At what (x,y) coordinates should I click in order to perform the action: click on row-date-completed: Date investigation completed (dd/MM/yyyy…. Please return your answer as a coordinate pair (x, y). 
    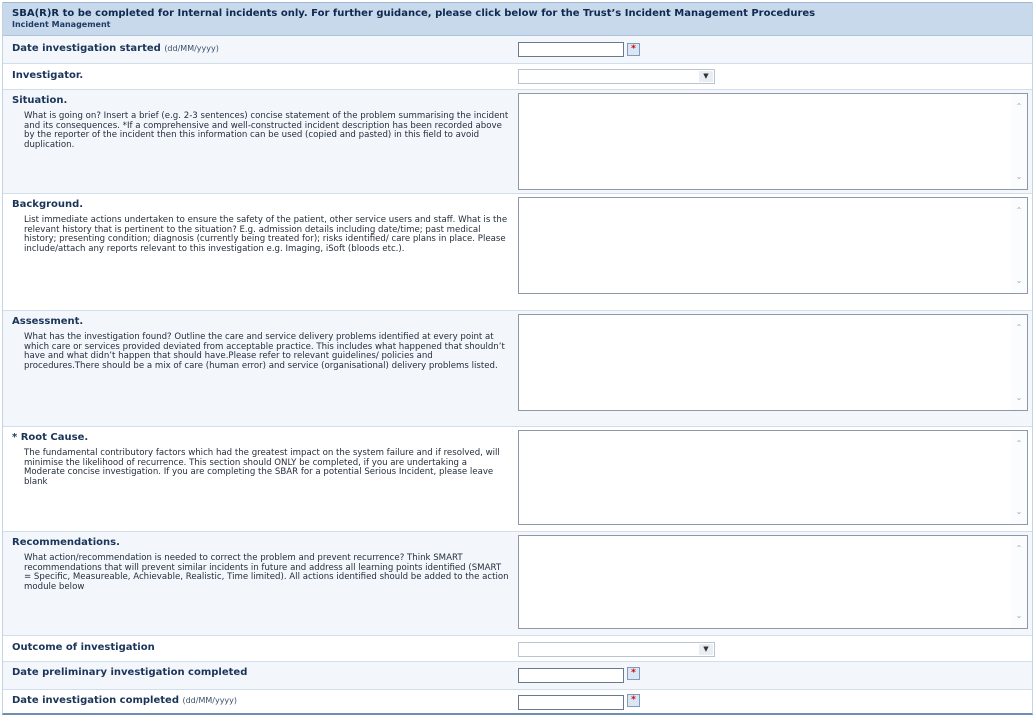
    Looking at the image, I should click on (517, 701).